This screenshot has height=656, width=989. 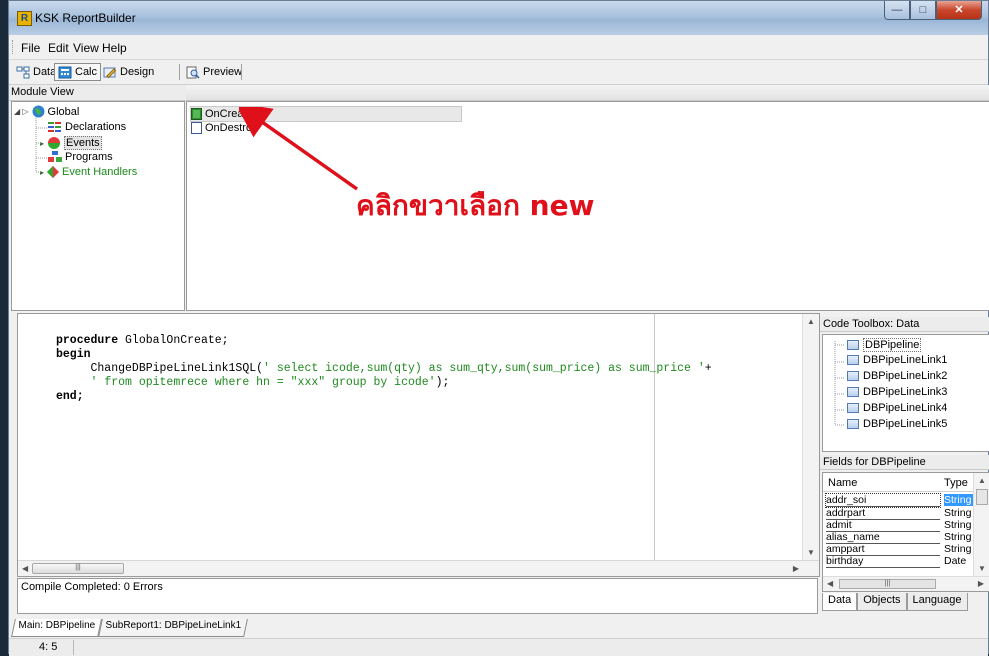 What do you see at coordinates (45, 72) in the screenshot?
I see `data-tab-label: Data` at bounding box center [45, 72].